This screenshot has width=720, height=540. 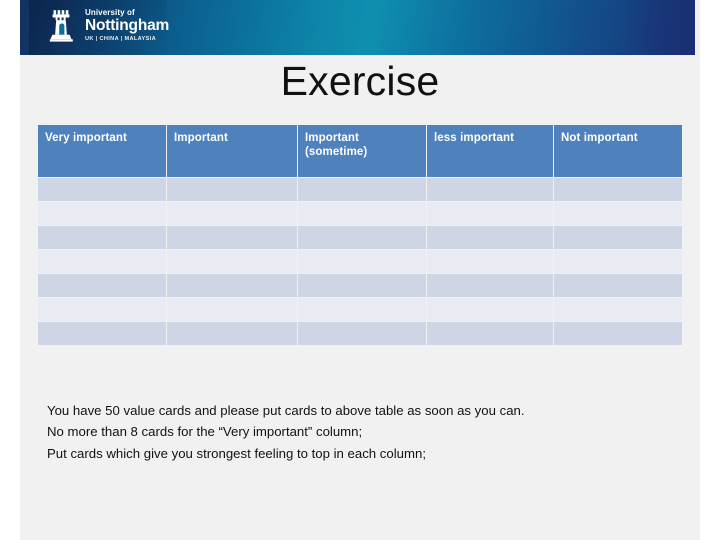 What do you see at coordinates (660, 27) in the screenshot?
I see `banner-right-fade` at bounding box center [660, 27].